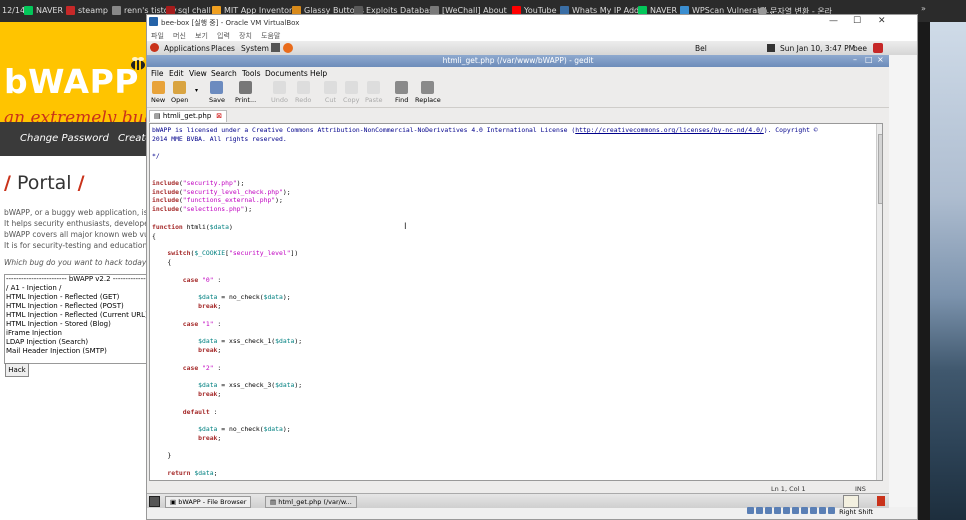  Describe the element at coordinates (288, 48) in the screenshot. I see `firefox-icon` at that location.